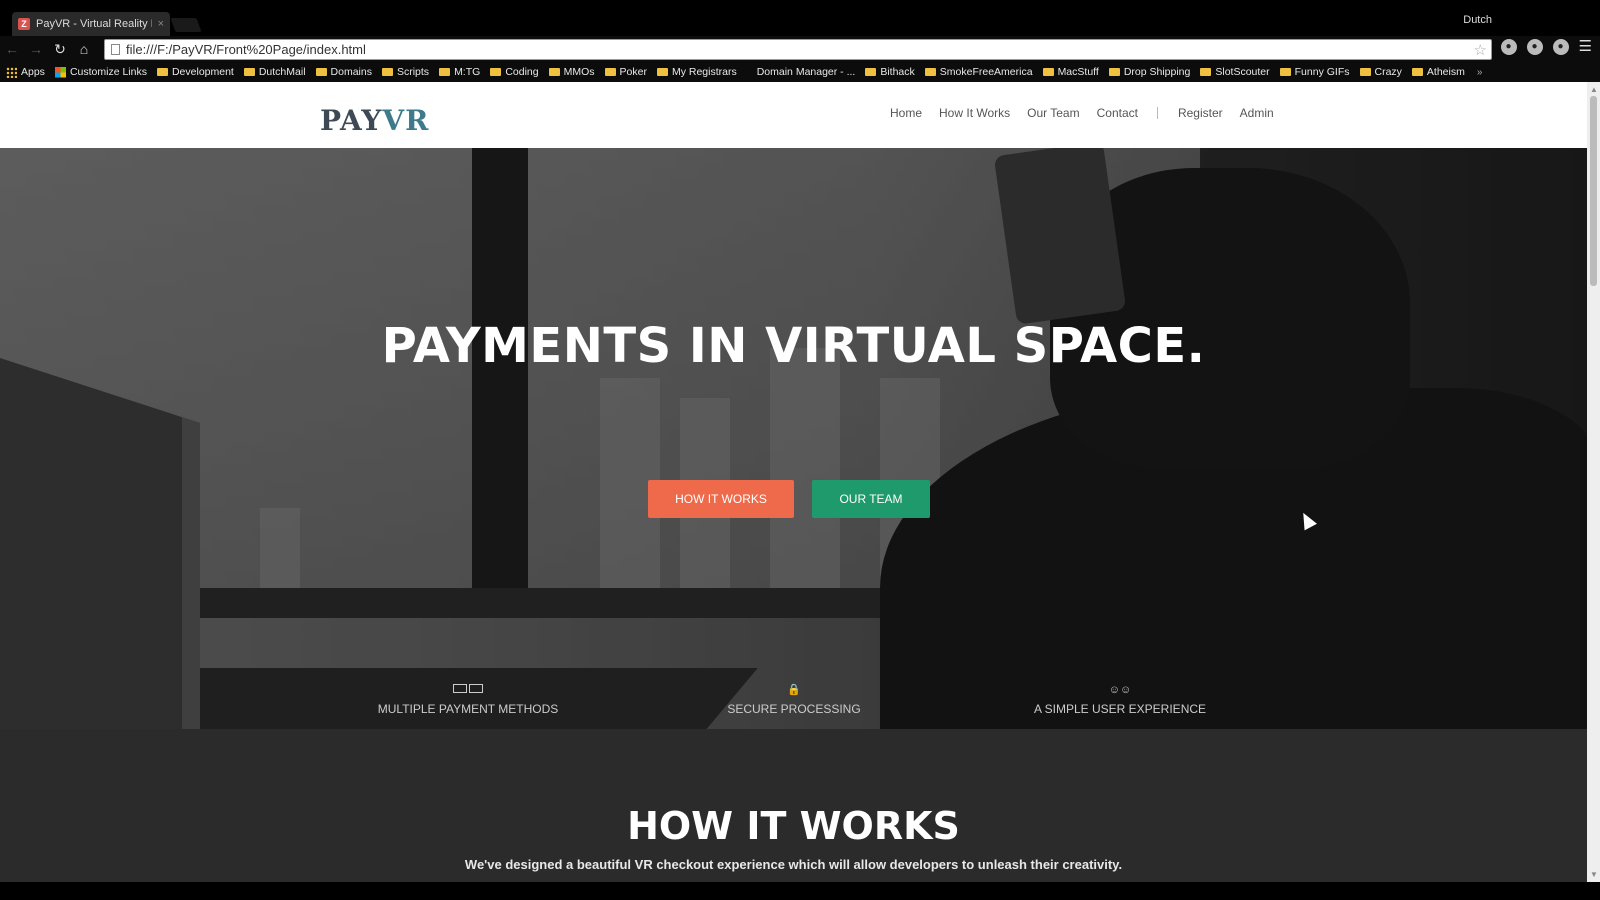 This screenshot has height=900, width=1600. I want to click on nav-link: Our Team, so click(1053, 113).